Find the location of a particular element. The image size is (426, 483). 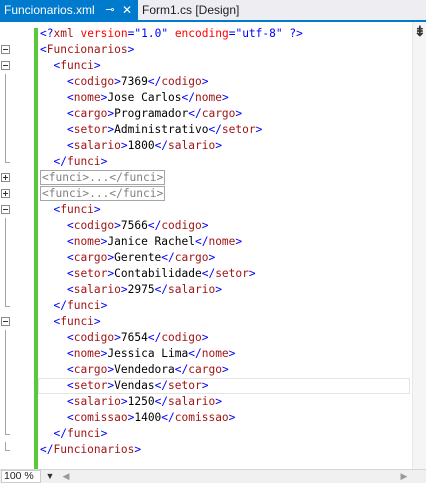

code-line: <salario>1250</salario> is located at coordinates (206, 402).